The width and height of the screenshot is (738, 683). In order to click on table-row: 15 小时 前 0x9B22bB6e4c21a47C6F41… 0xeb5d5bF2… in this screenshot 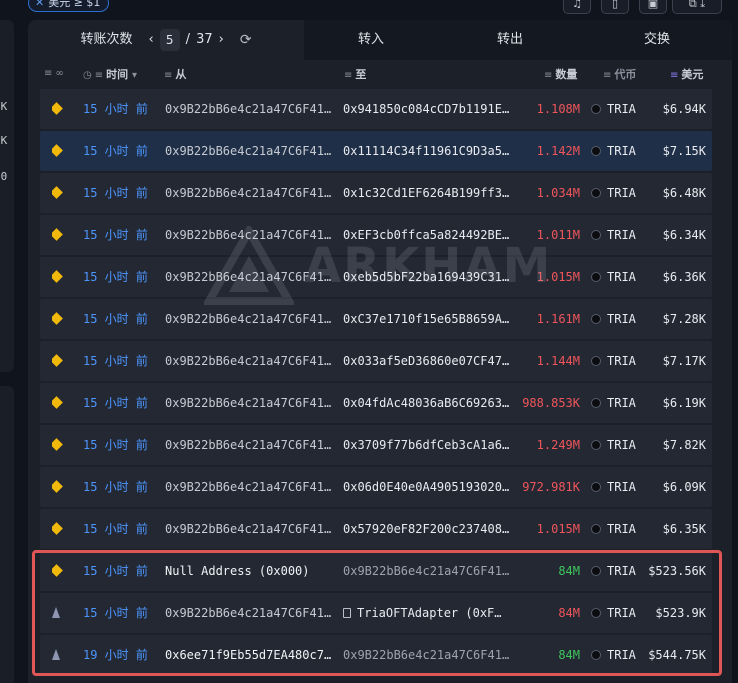, I will do `click(376, 277)`.